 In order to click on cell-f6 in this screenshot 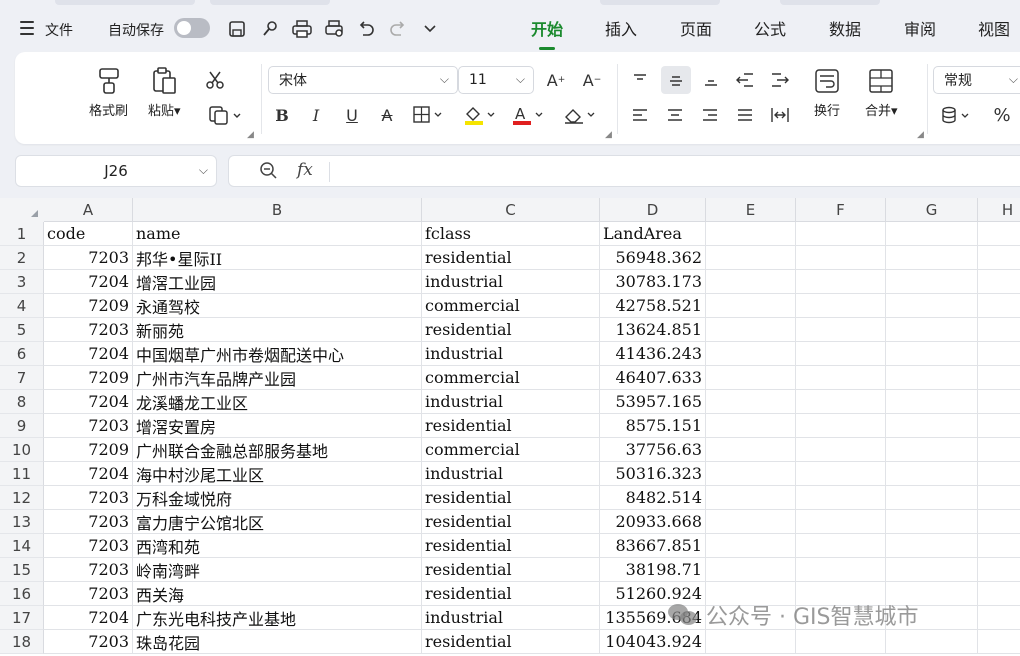, I will do `click(841, 354)`.